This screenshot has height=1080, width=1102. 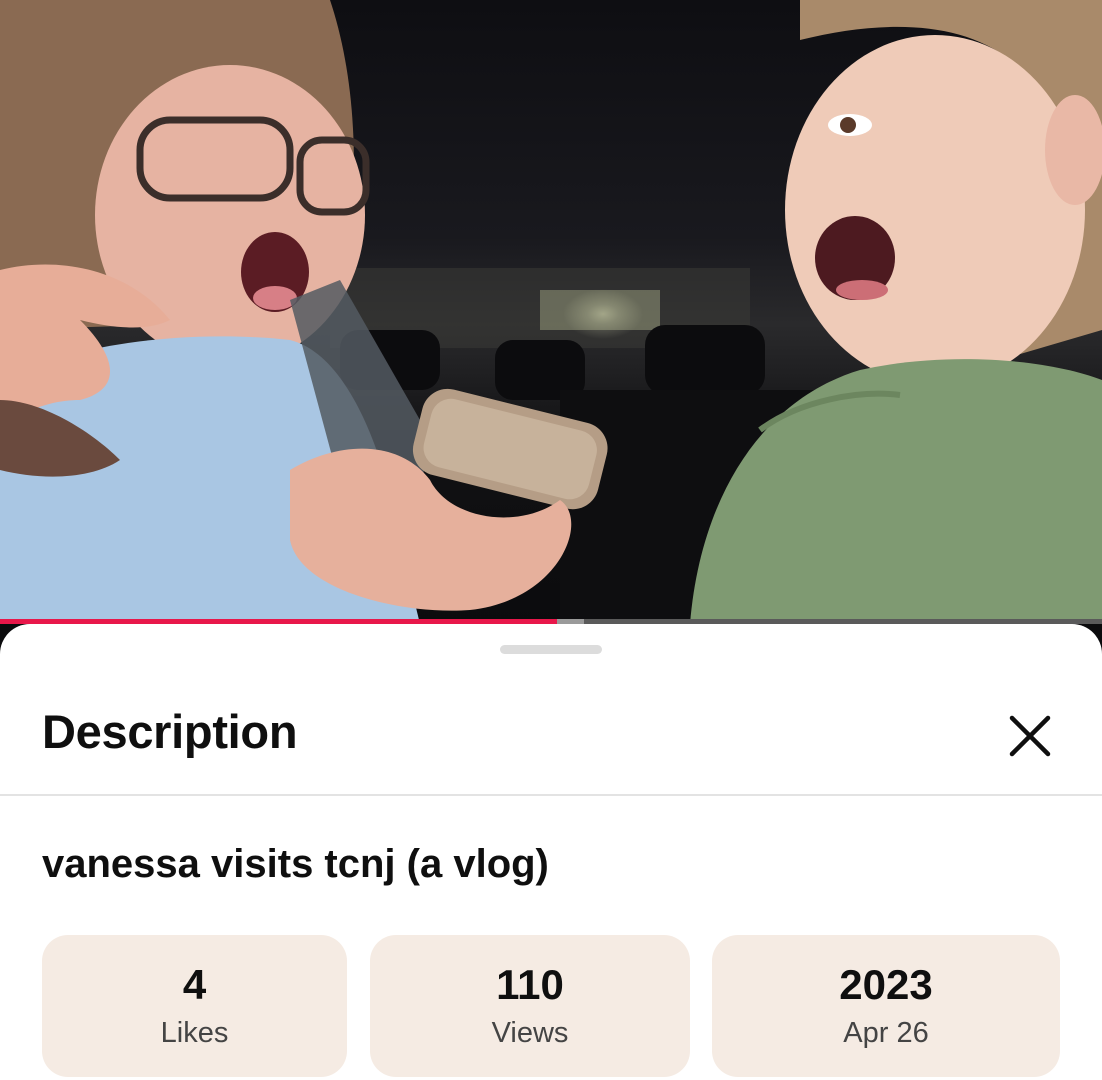 I want to click on close-icon, so click(x=1030, y=736).